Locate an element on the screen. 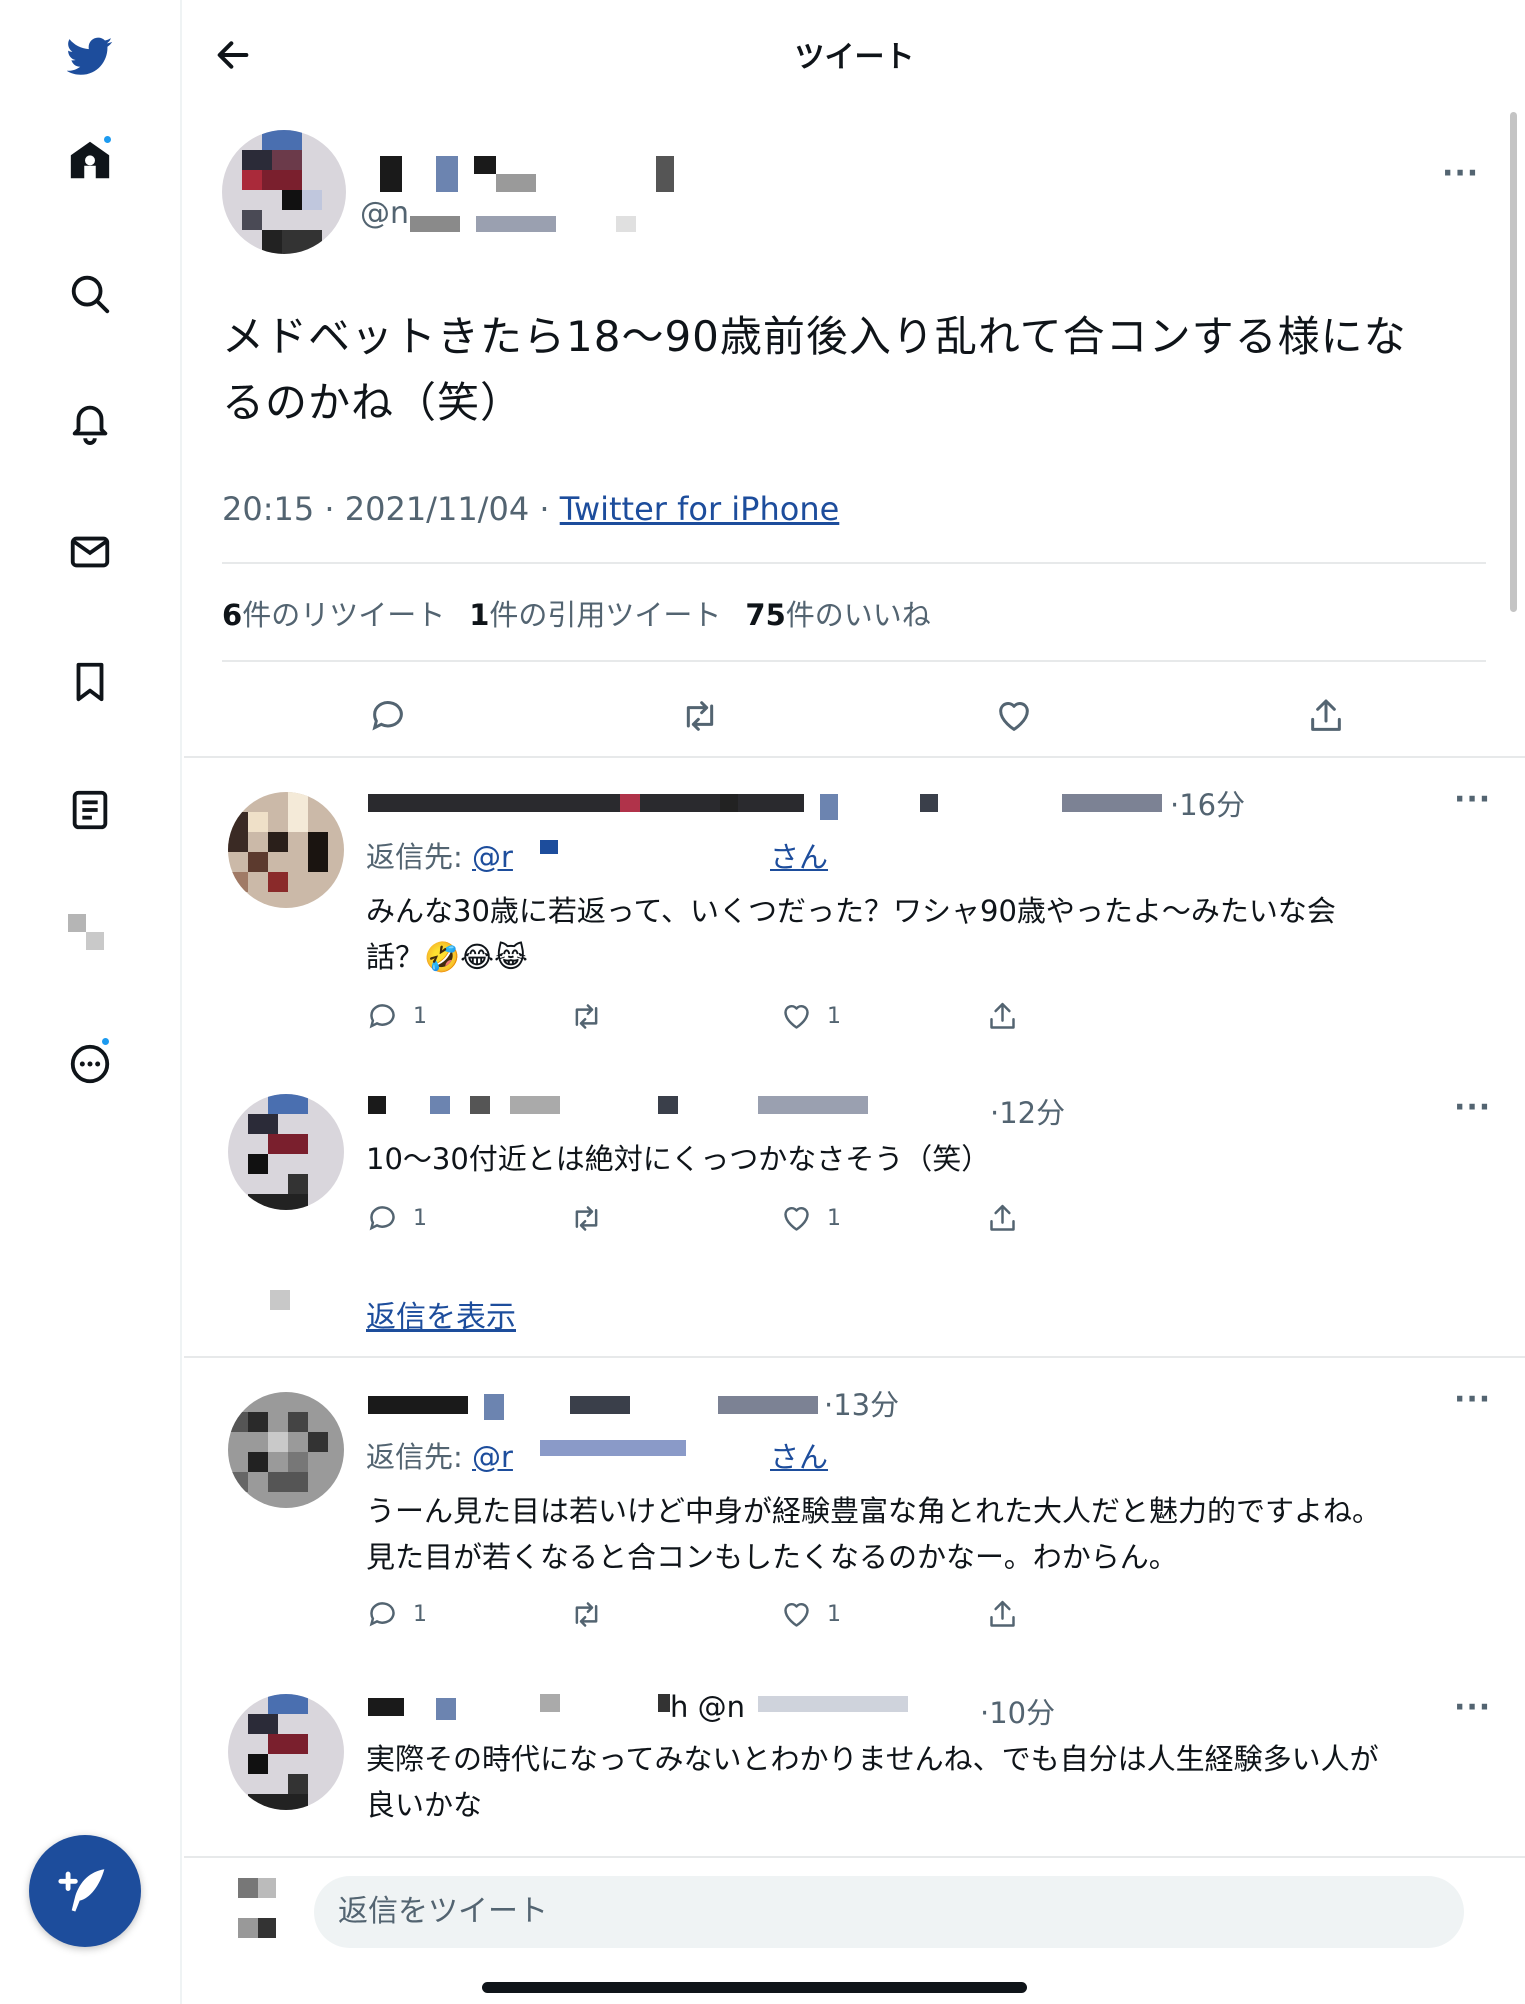  lists-icon is located at coordinates (90, 810).